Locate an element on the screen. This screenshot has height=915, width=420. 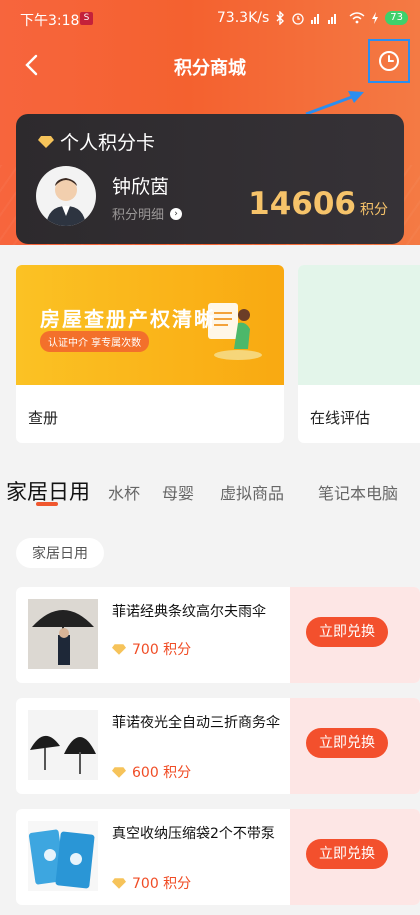
signal-icon is located at coordinates (324, 19).